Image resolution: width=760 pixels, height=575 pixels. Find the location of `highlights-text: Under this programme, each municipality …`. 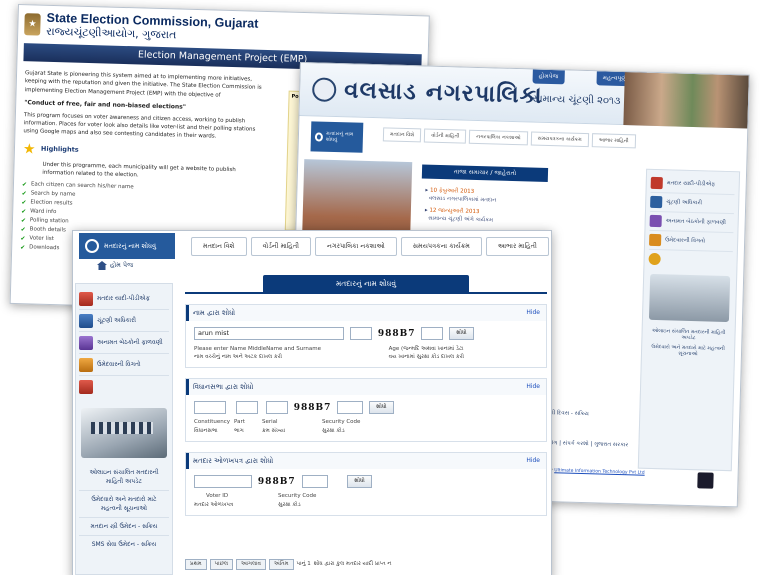

highlights-text: Under this programme, each municipality … is located at coordinates (139, 170).